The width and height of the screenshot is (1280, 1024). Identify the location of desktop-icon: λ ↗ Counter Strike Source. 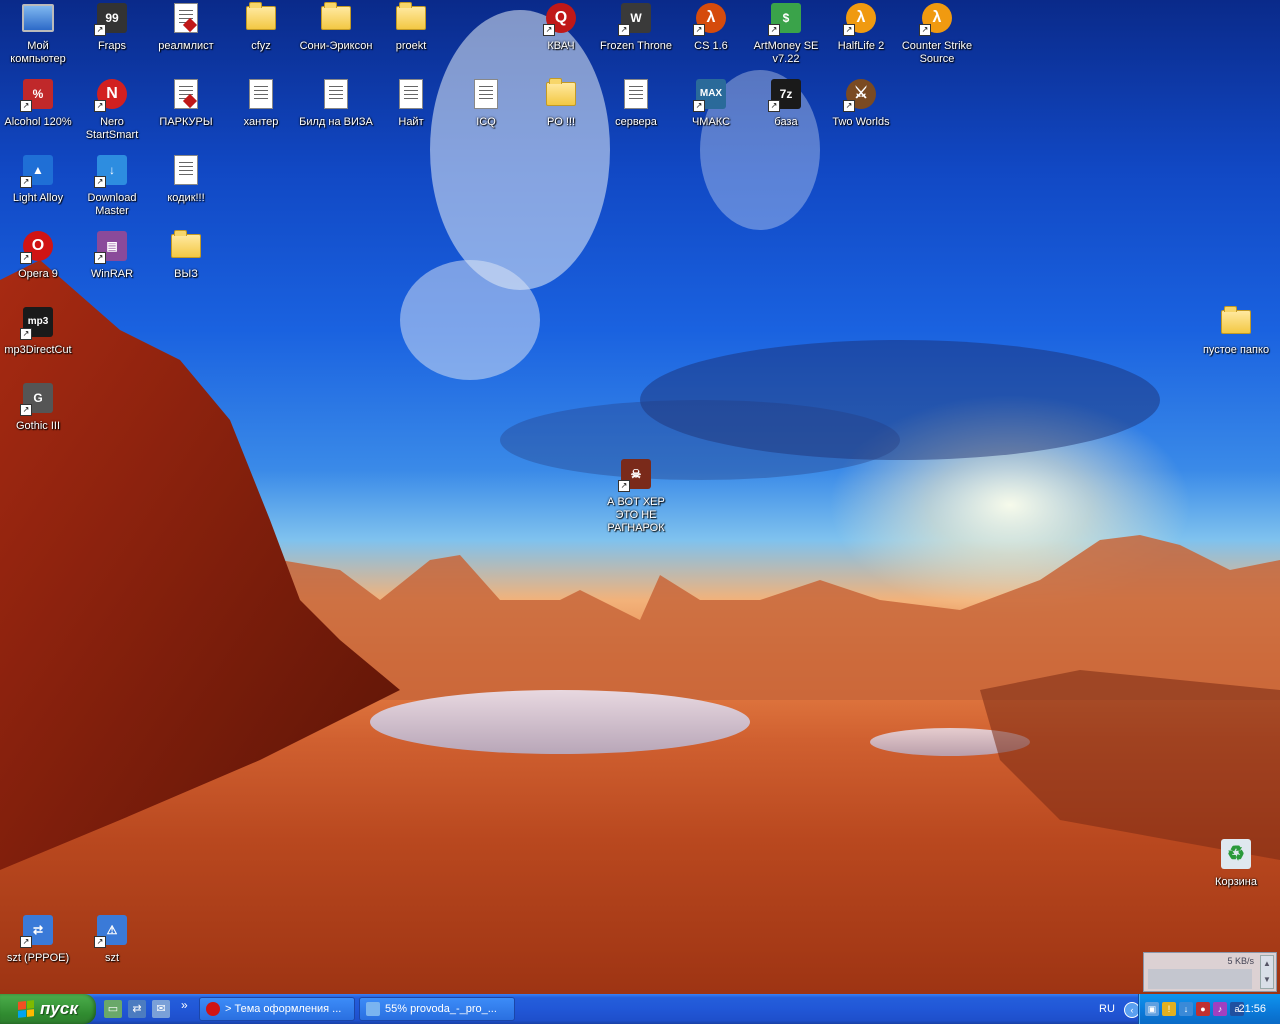
(937, 34).